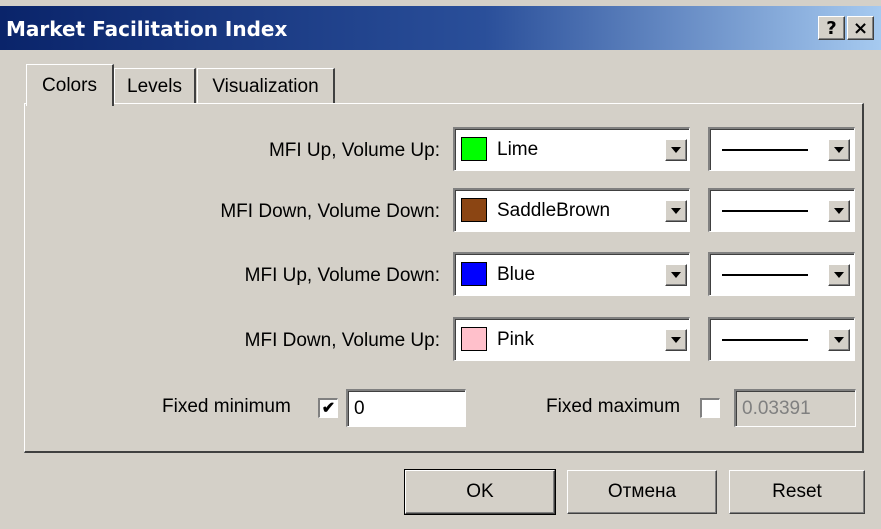 The height and width of the screenshot is (529, 881). I want to click on cancel-button: Отмена, so click(642, 492).